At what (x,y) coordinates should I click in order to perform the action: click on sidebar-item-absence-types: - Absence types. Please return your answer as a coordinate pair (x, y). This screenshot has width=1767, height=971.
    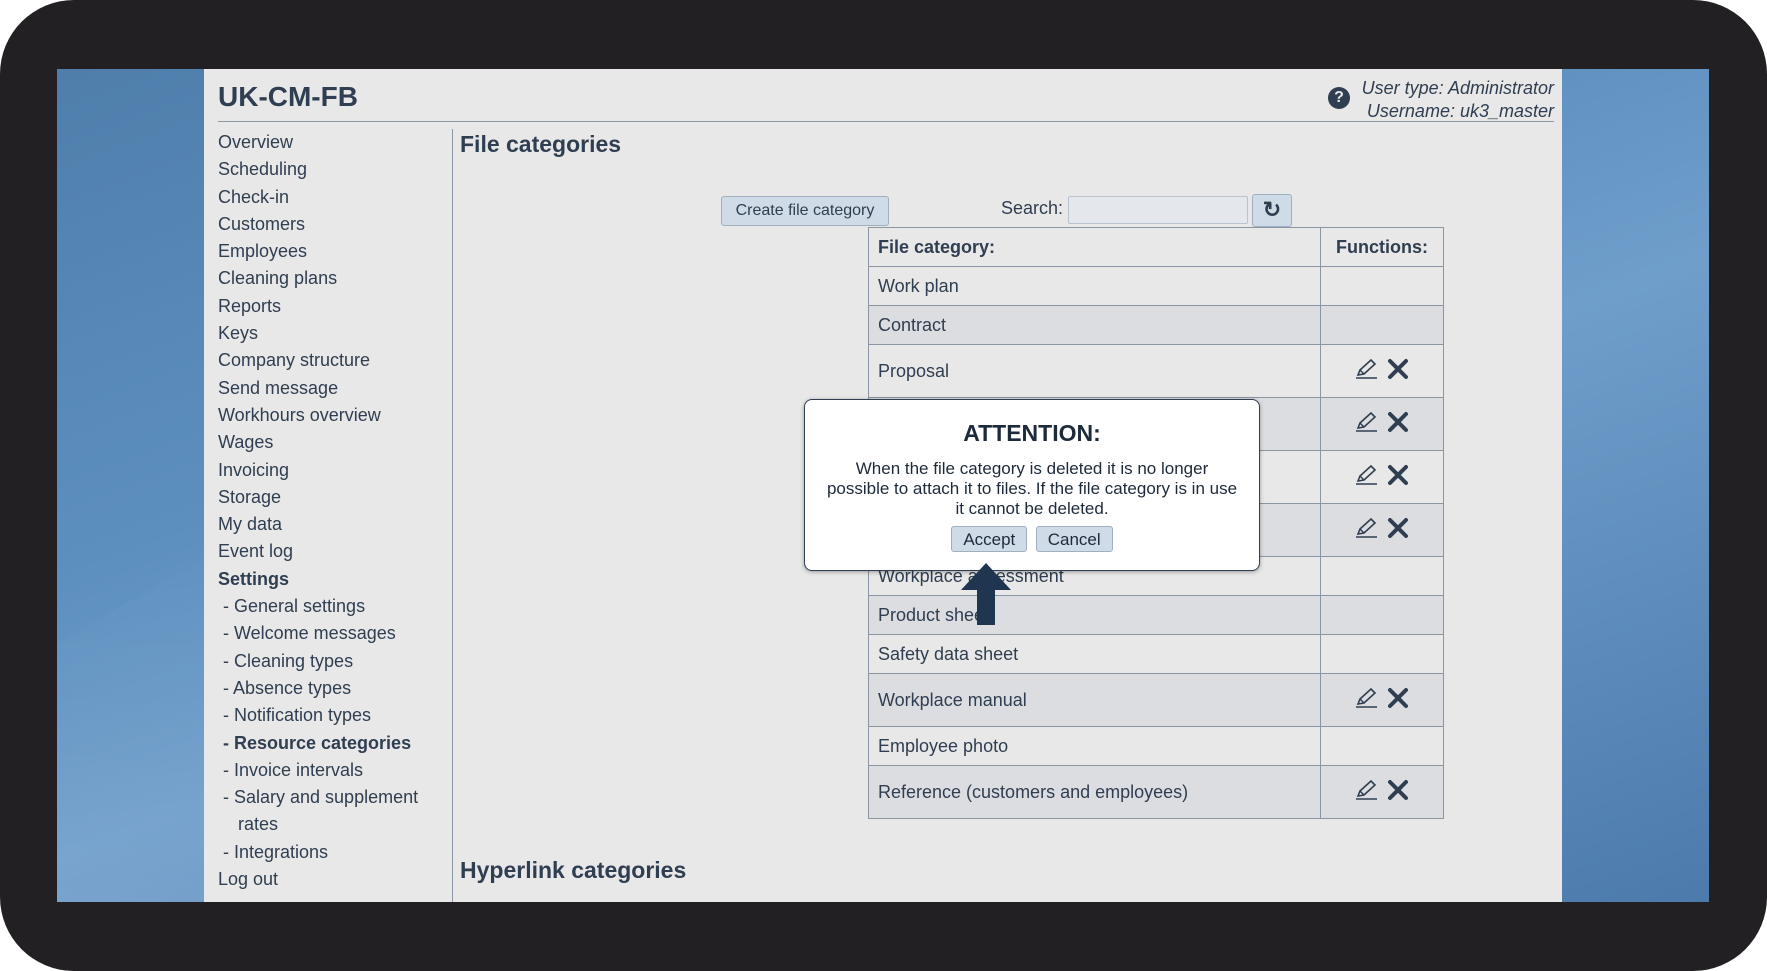
    Looking at the image, I should click on (328, 688).